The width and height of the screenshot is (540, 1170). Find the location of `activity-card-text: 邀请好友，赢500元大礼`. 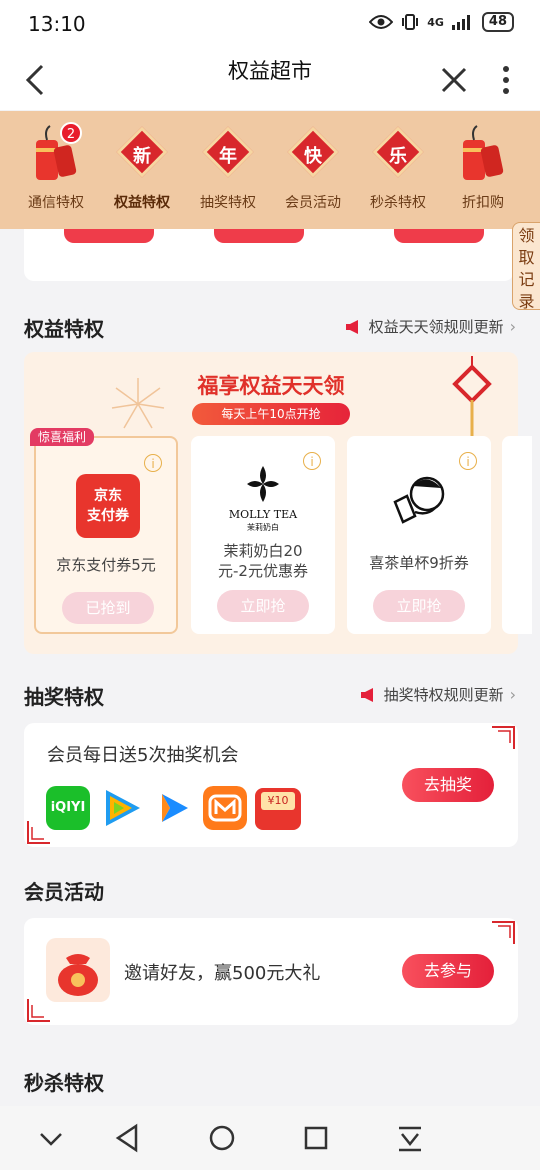

activity-card-text: 邀请好友，赢500元大礼 is located at coordinates (222, 973).